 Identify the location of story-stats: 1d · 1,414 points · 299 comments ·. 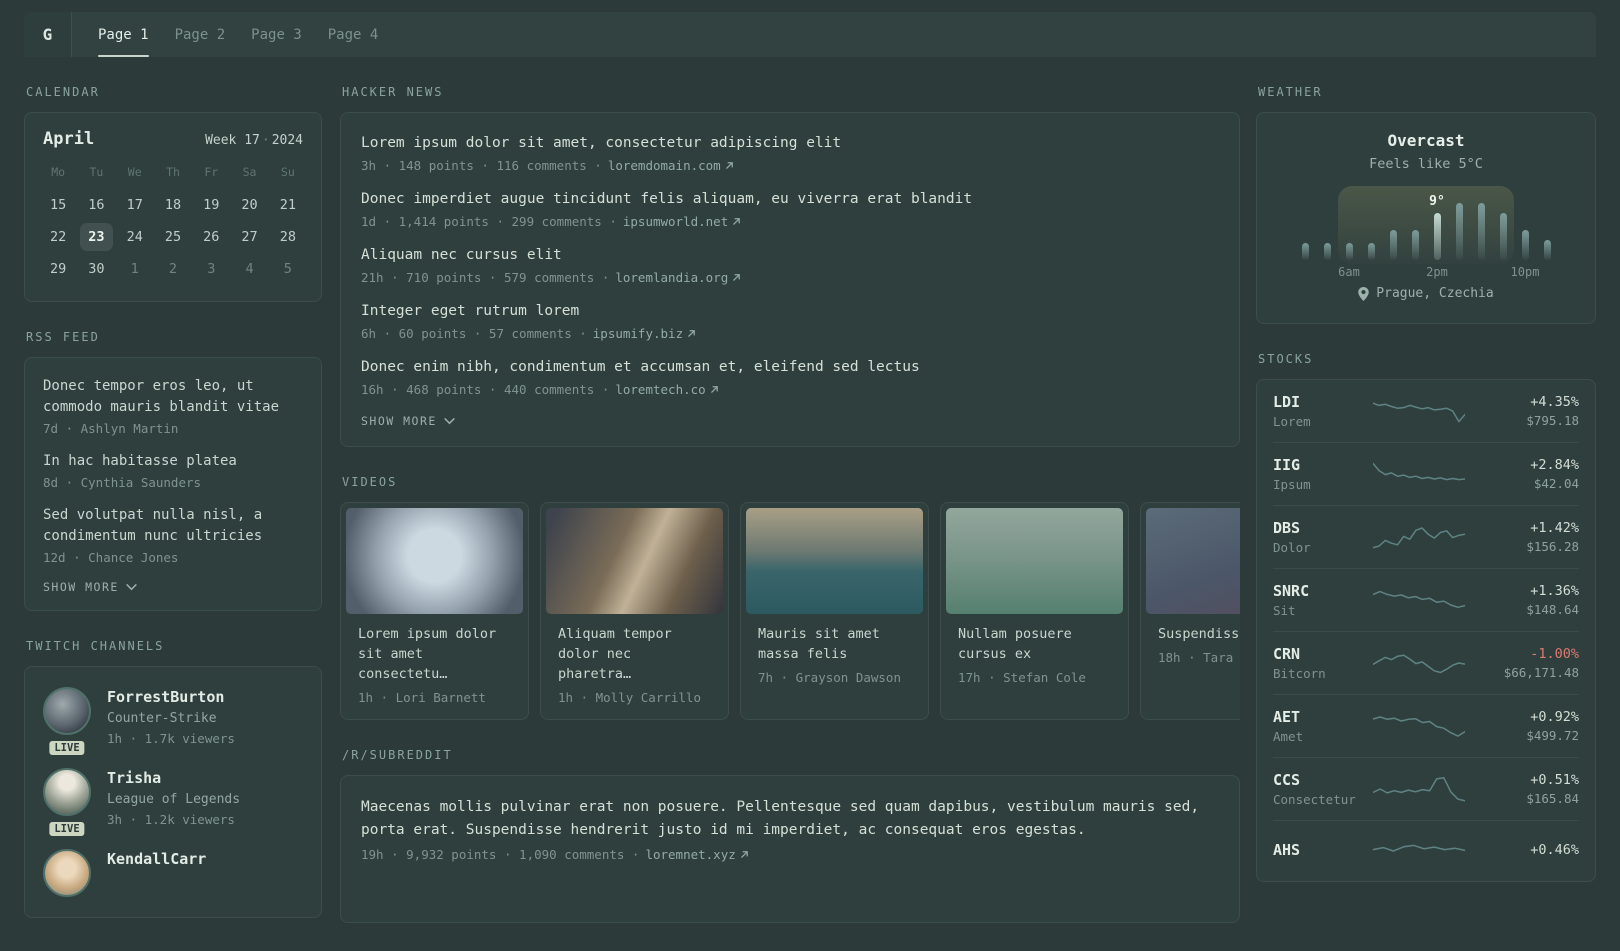
(489, 221).